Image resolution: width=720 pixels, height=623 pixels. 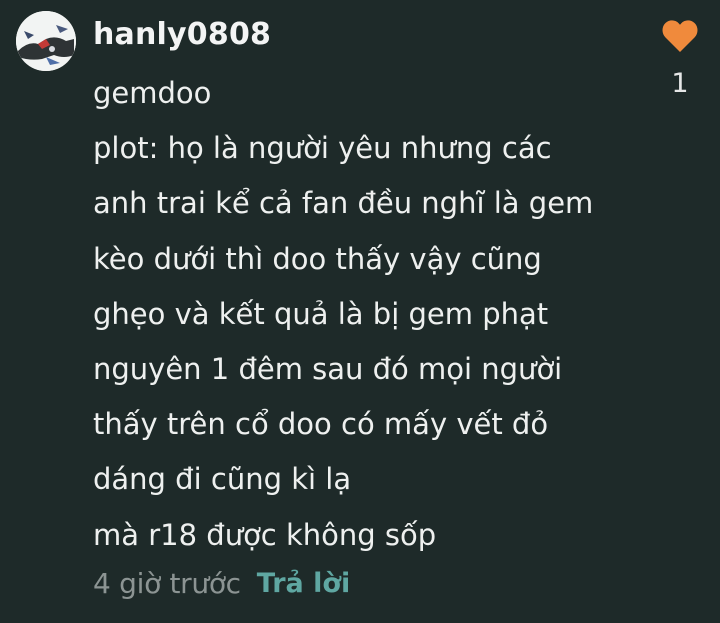 What do you see at coordinates (317, 258) in the screenshot?
I see `comment-line: kèo dưới thì doo thấy vậy cũng` at bounding box center [317, 258].